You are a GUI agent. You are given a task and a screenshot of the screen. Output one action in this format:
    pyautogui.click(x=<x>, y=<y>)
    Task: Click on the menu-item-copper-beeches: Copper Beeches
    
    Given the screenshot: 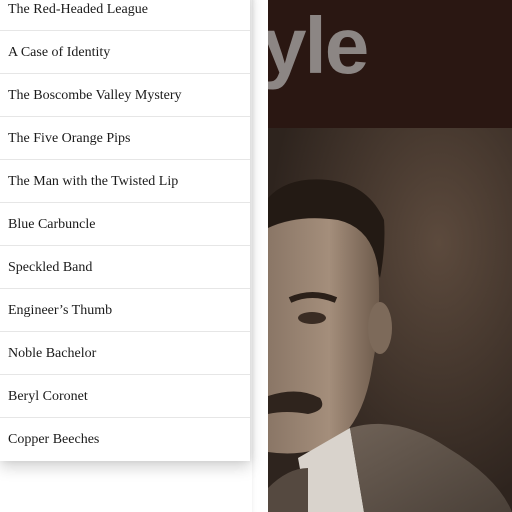 What is the action you would take?
    pyautogui.click(x=125, y=439)
    